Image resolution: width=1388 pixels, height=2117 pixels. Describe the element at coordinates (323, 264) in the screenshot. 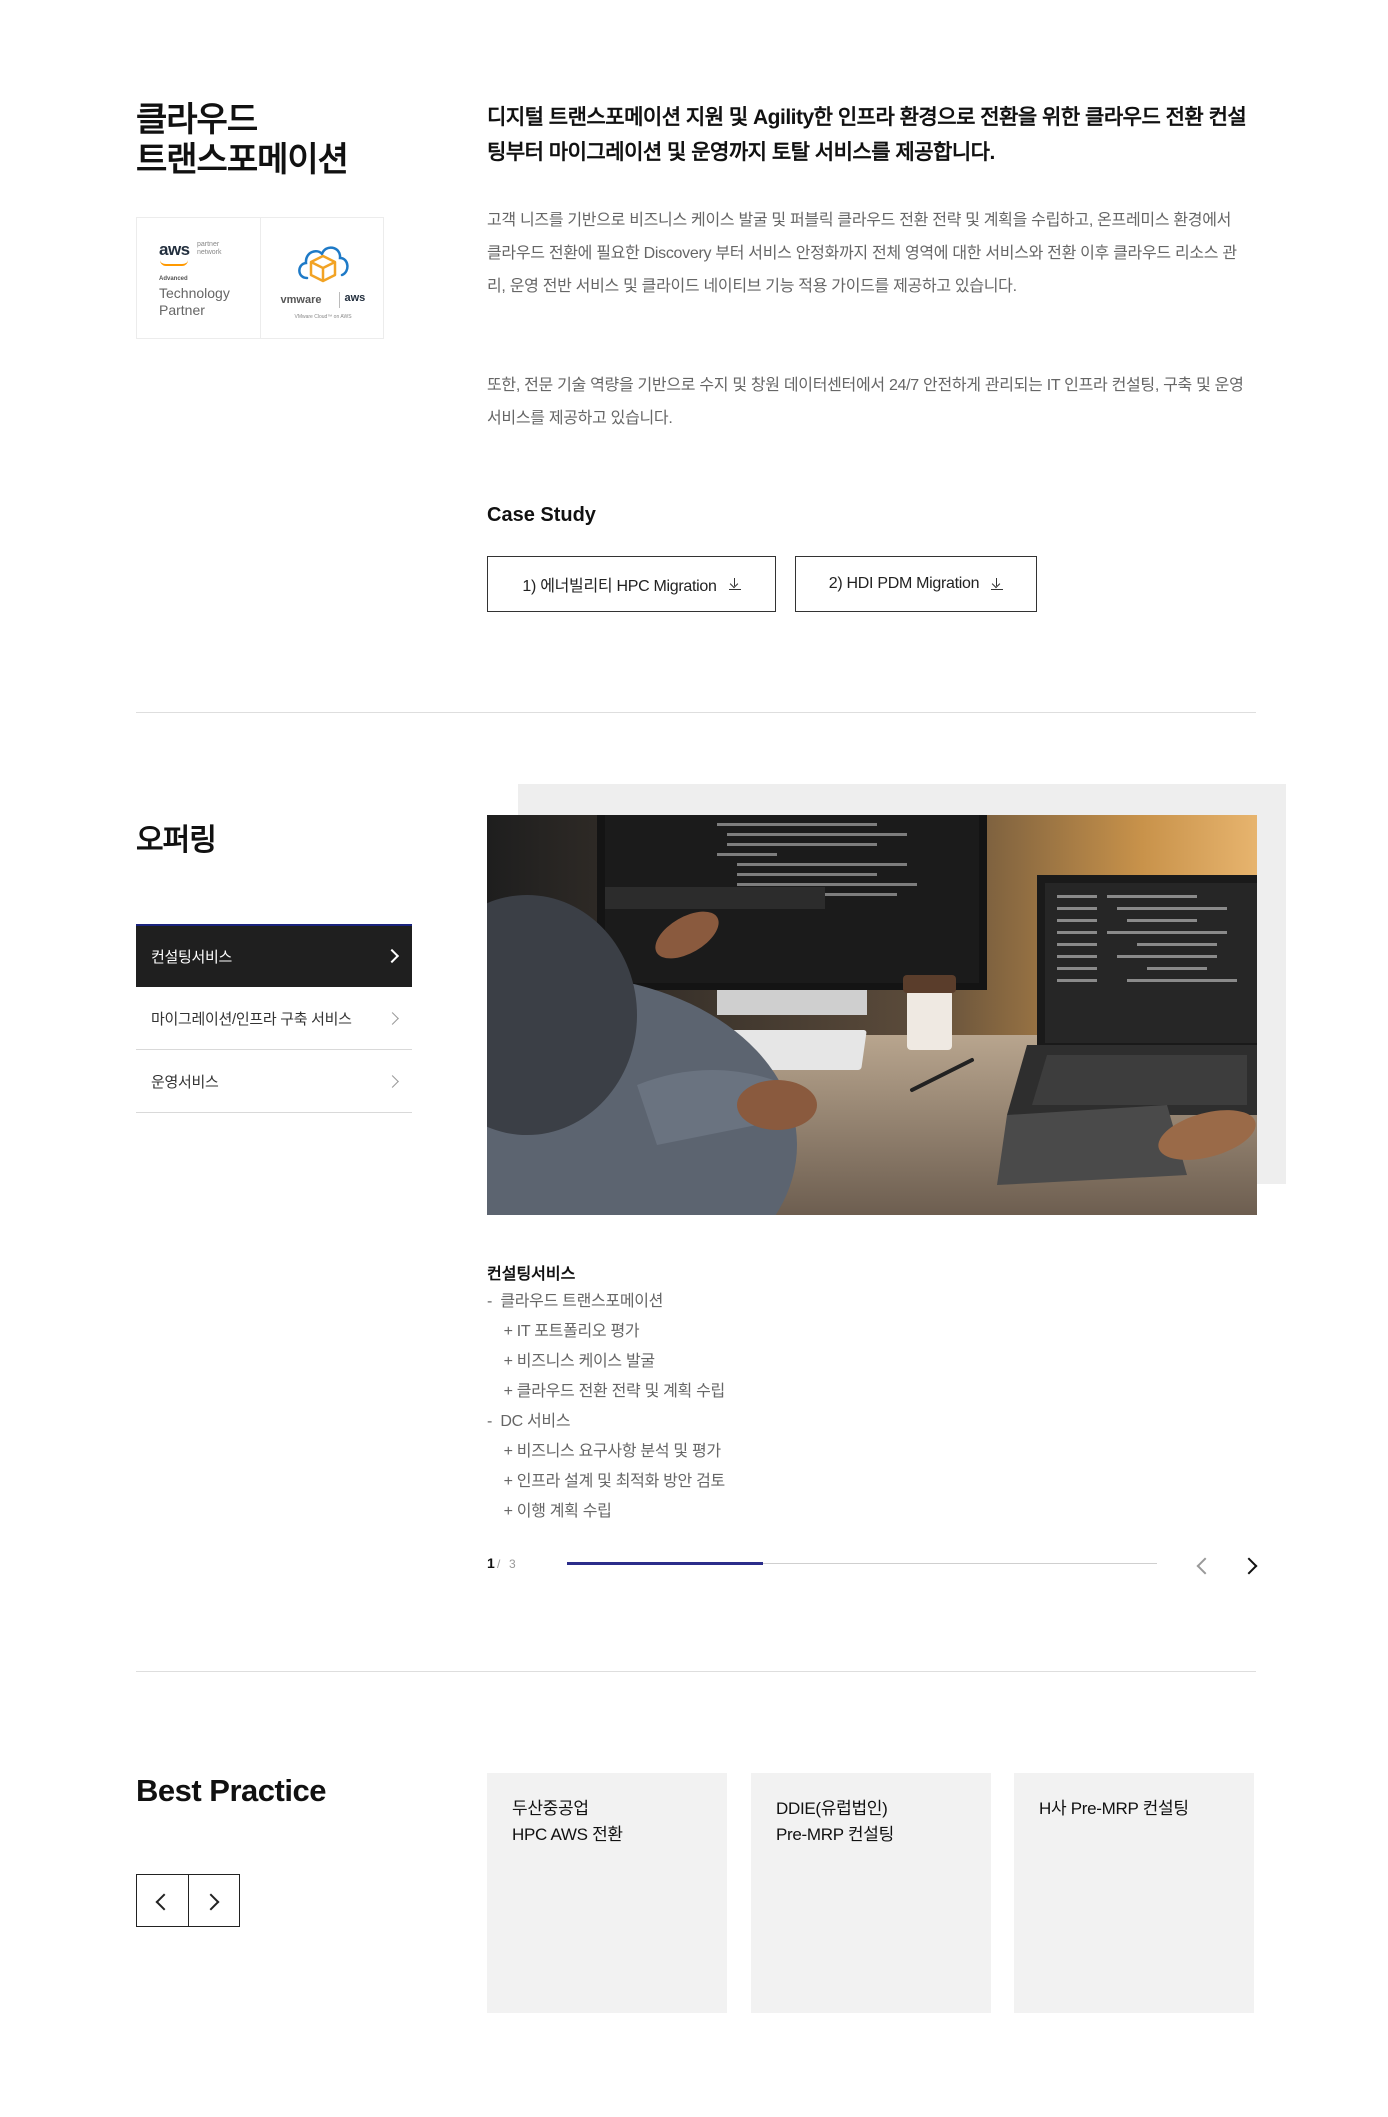

I see `cloud-box-icon` at that location.